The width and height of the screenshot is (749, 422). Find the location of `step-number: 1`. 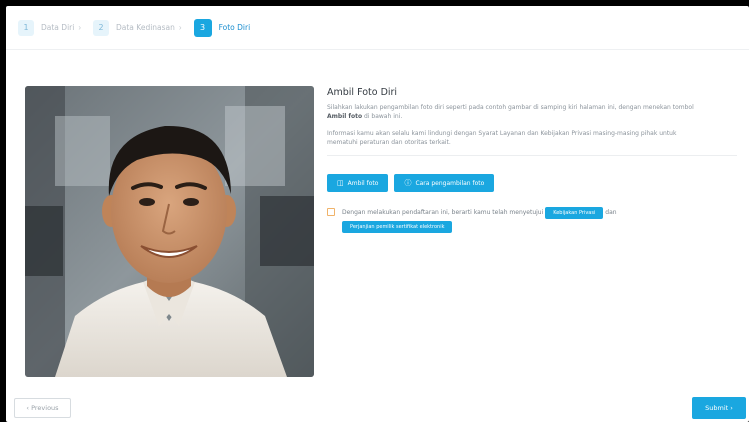

step-number: 1 is located at coordinates (26, 27).